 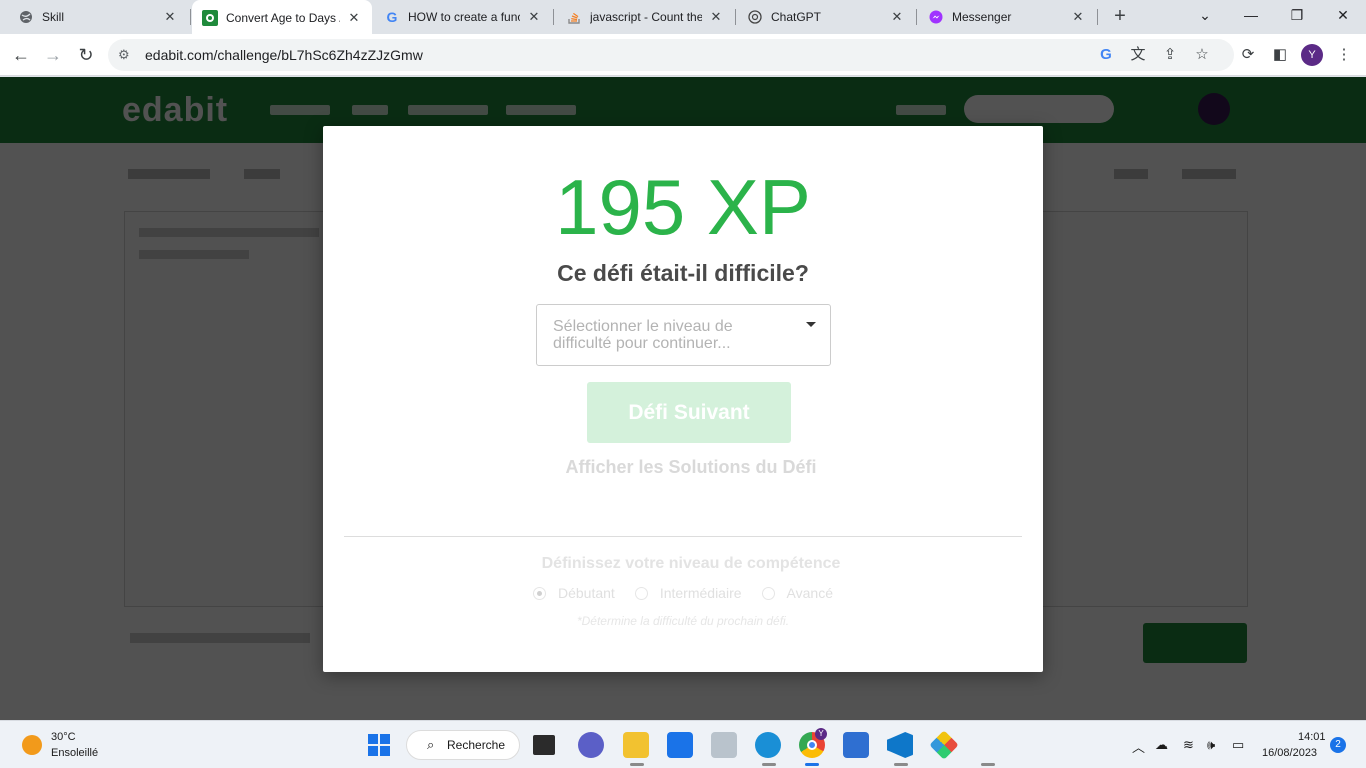 What do you see at coordinates (1344, 55) in the screenshot?
I see `menu-kebab-icon: ⋮` at bounding box center [1344, 55].